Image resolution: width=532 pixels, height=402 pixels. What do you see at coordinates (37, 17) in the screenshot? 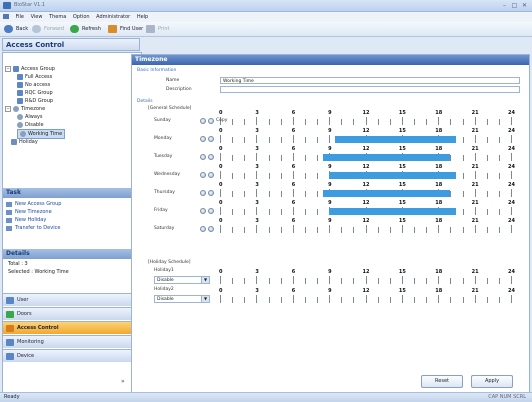
I see `menu-view: View` at bounding box center [37, 17].